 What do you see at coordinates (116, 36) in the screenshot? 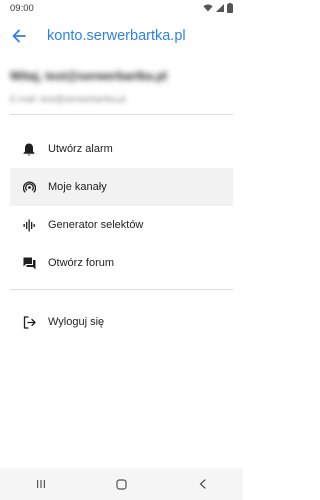
I see `page-title: konto.serwerbartka.pl` at bounding box center [116, 36].